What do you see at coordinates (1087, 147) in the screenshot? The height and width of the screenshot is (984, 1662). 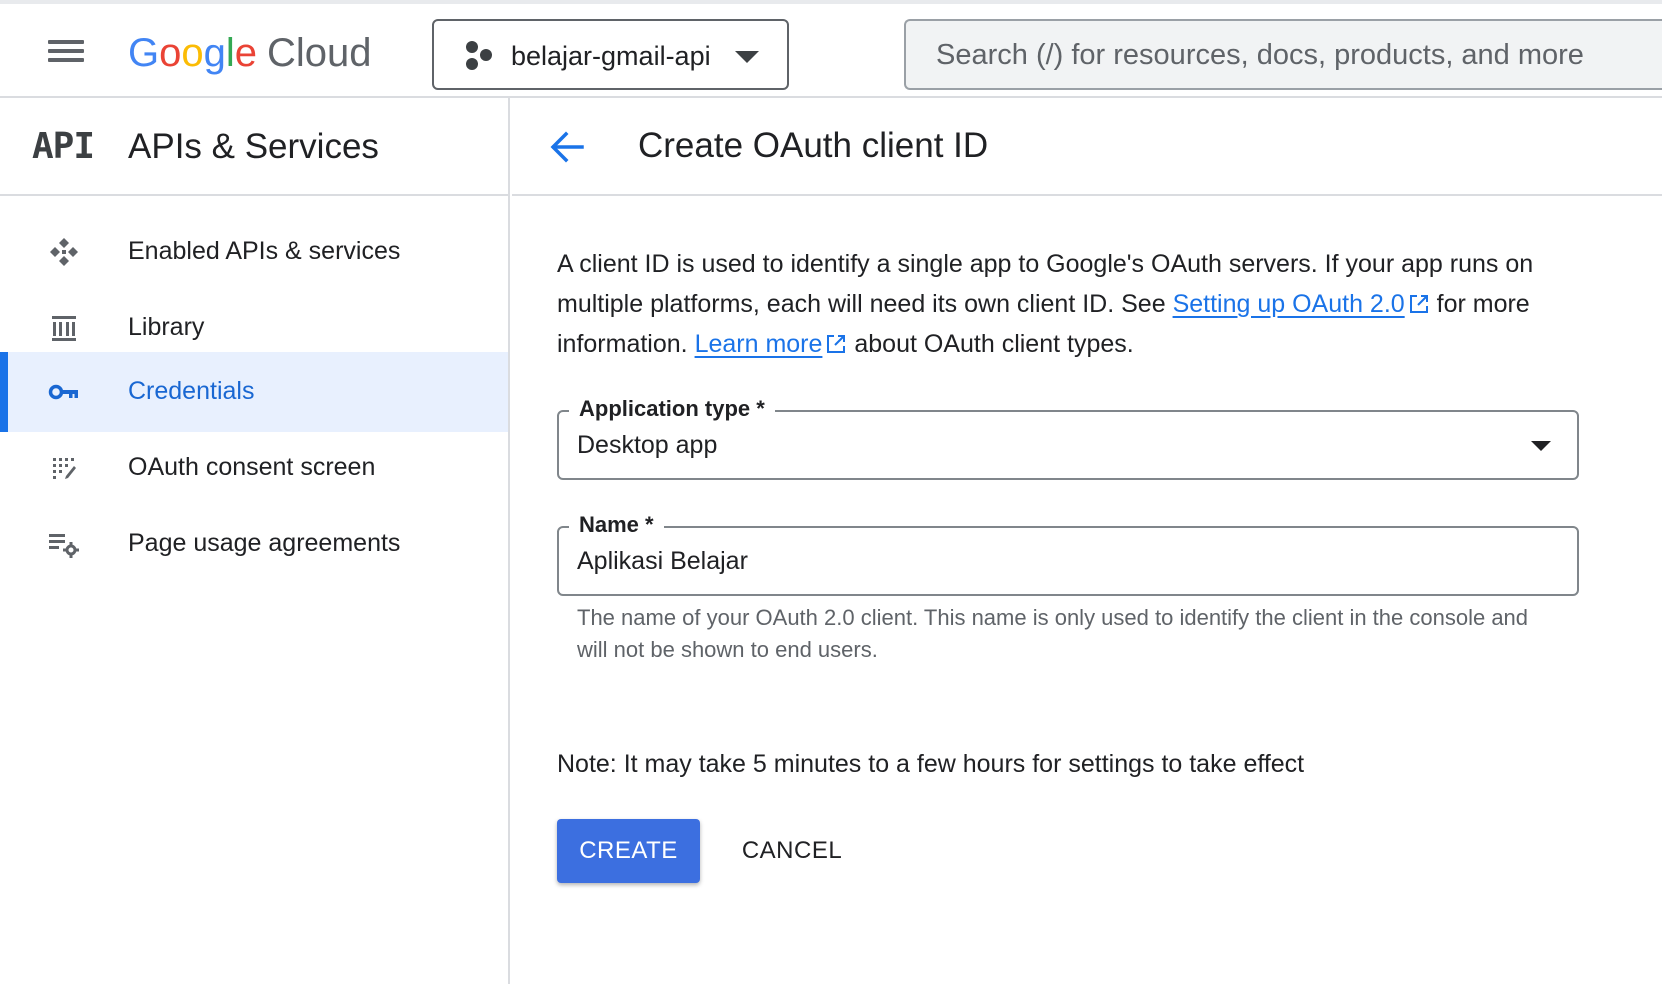 I see `page-header: Create OAuth client ID` at bounding box center [1087, 147].